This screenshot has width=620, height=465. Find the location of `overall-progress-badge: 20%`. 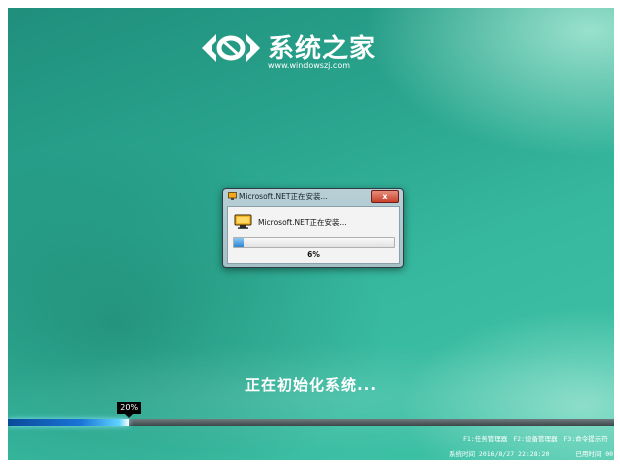

overall-progress-badge: 20% is located at coordinates (129, 408).